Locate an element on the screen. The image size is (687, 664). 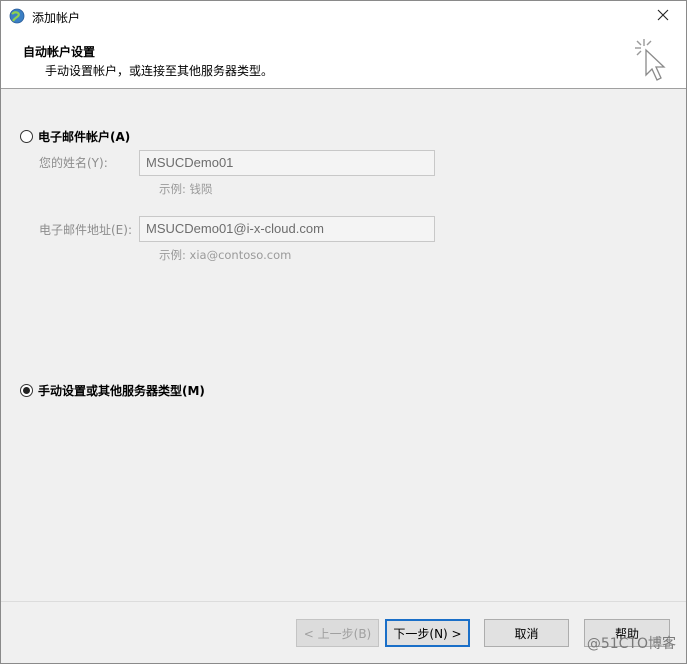
manual-setup-label: 手动设置或其他服务器类型(M) is located at coordinates (121, 391).